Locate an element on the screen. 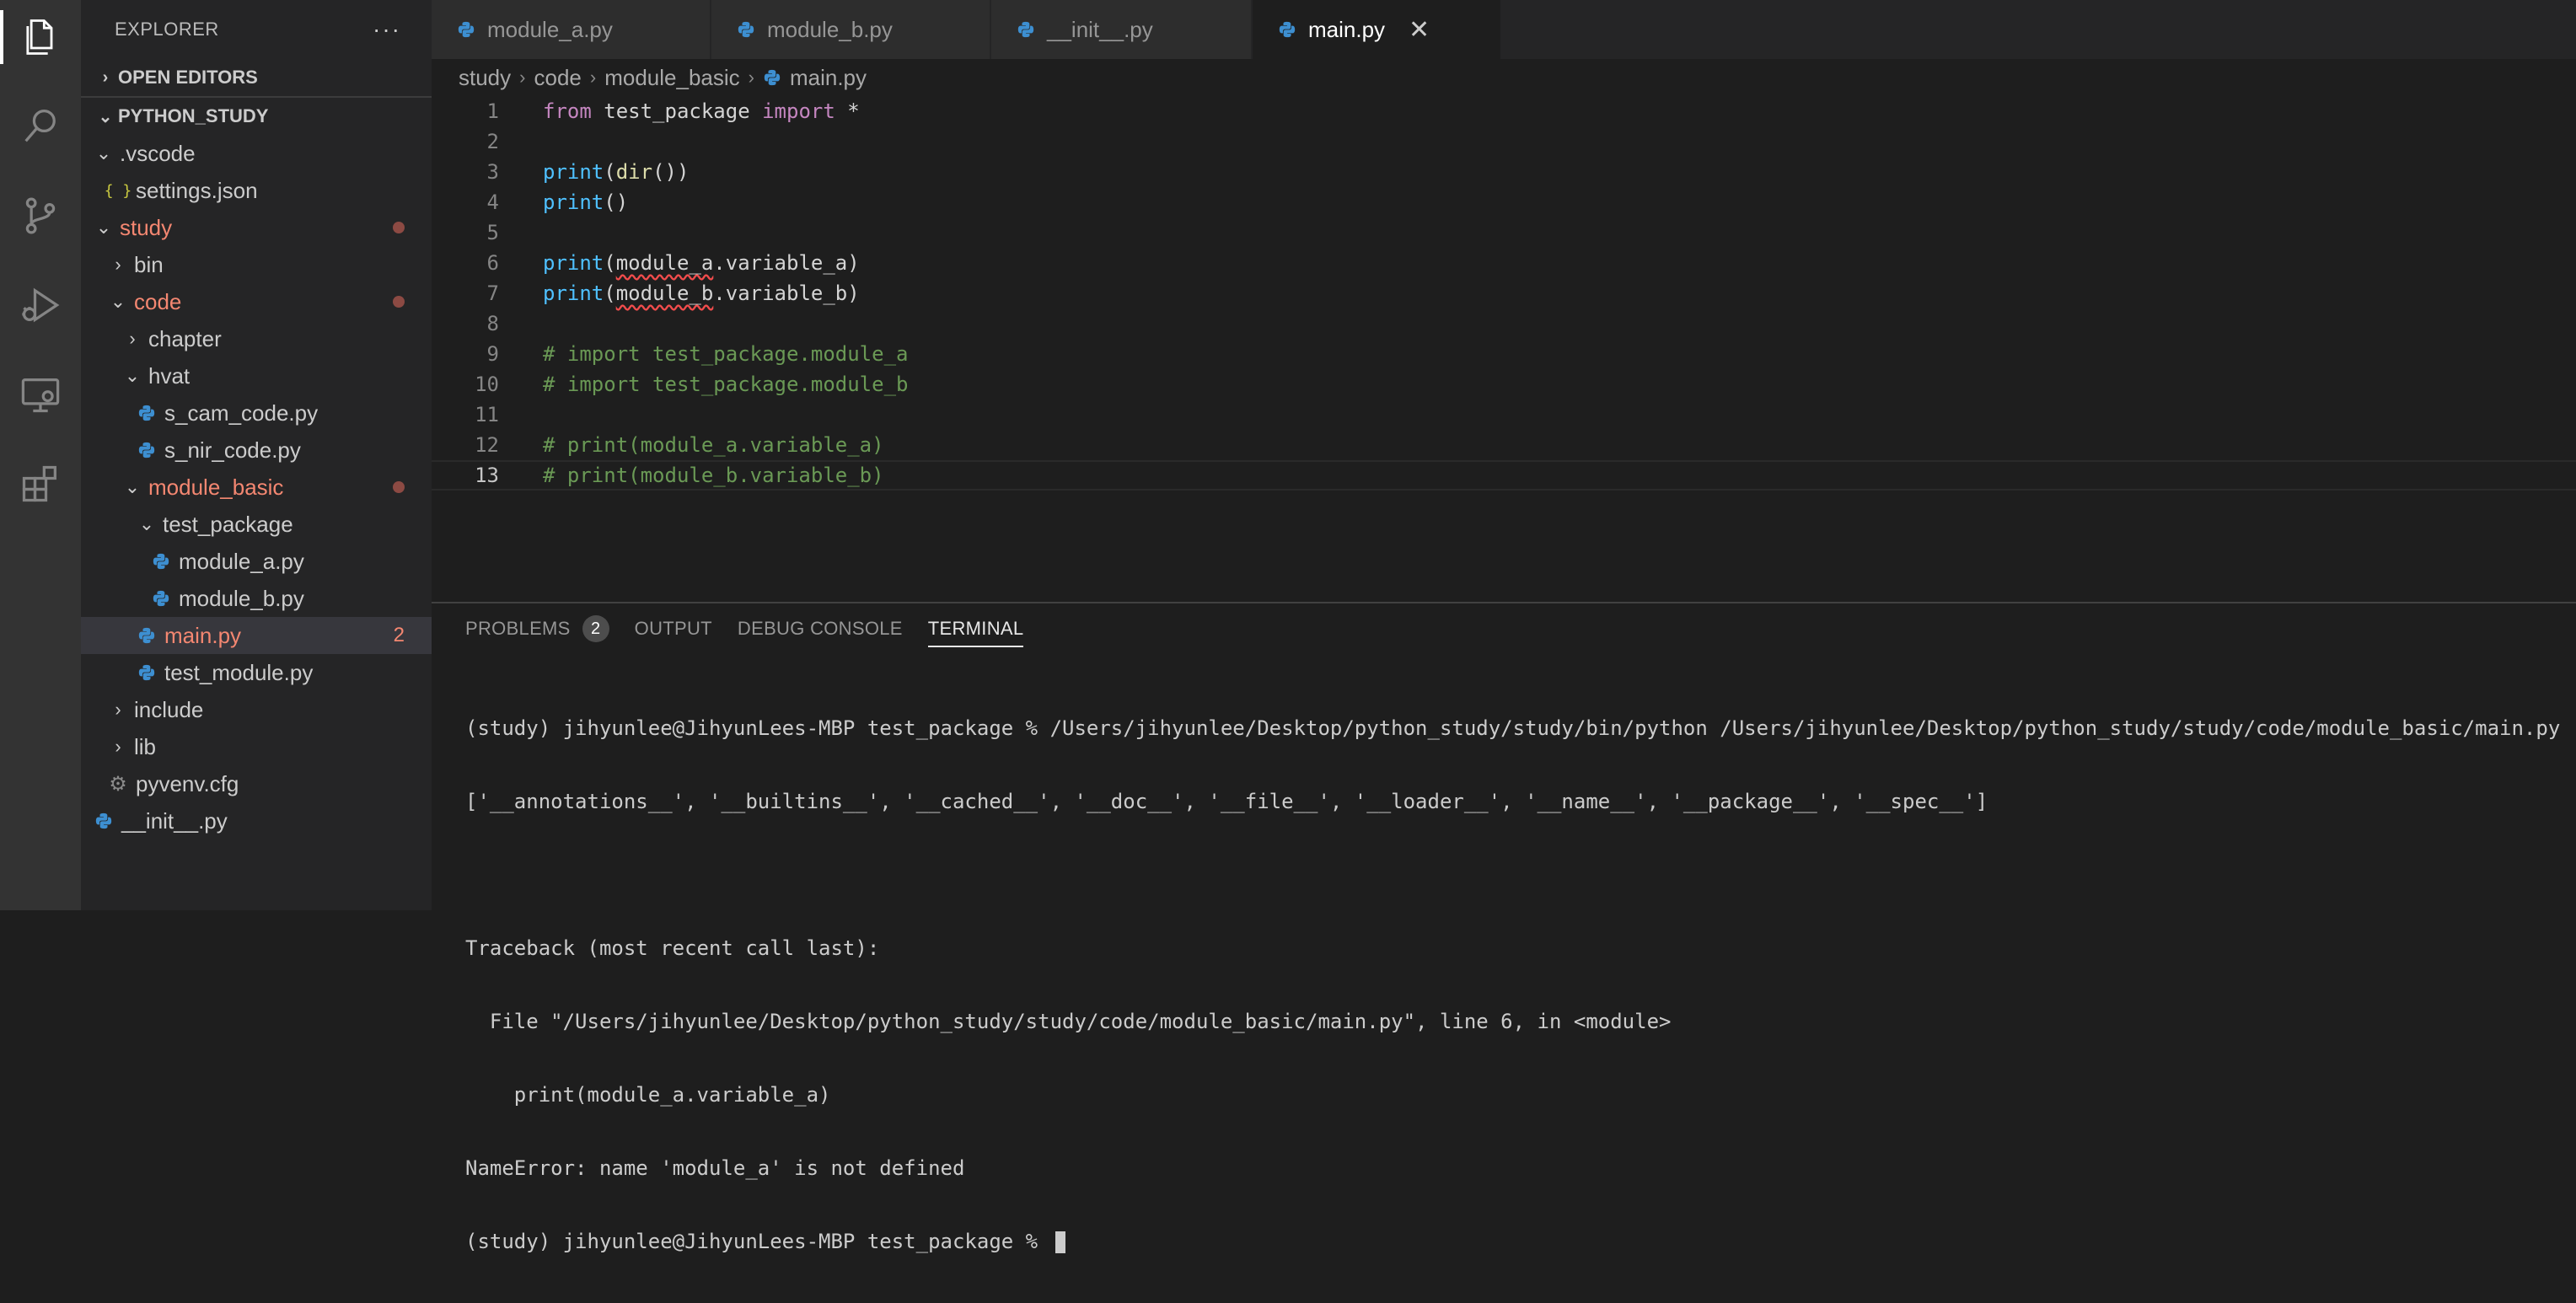  keyword: import is located at coordinates (798, 111).